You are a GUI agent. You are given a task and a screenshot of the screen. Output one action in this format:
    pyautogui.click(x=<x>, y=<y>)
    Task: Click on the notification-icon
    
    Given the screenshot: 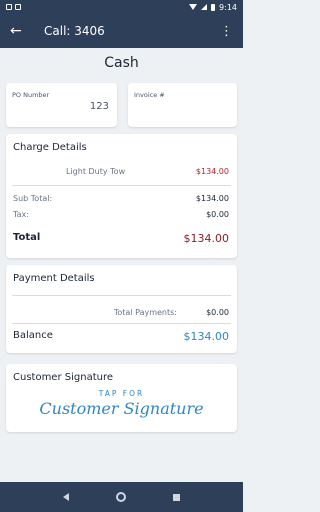 What is the action you would take?
    pyautogui.click(x=9, y=7)
    